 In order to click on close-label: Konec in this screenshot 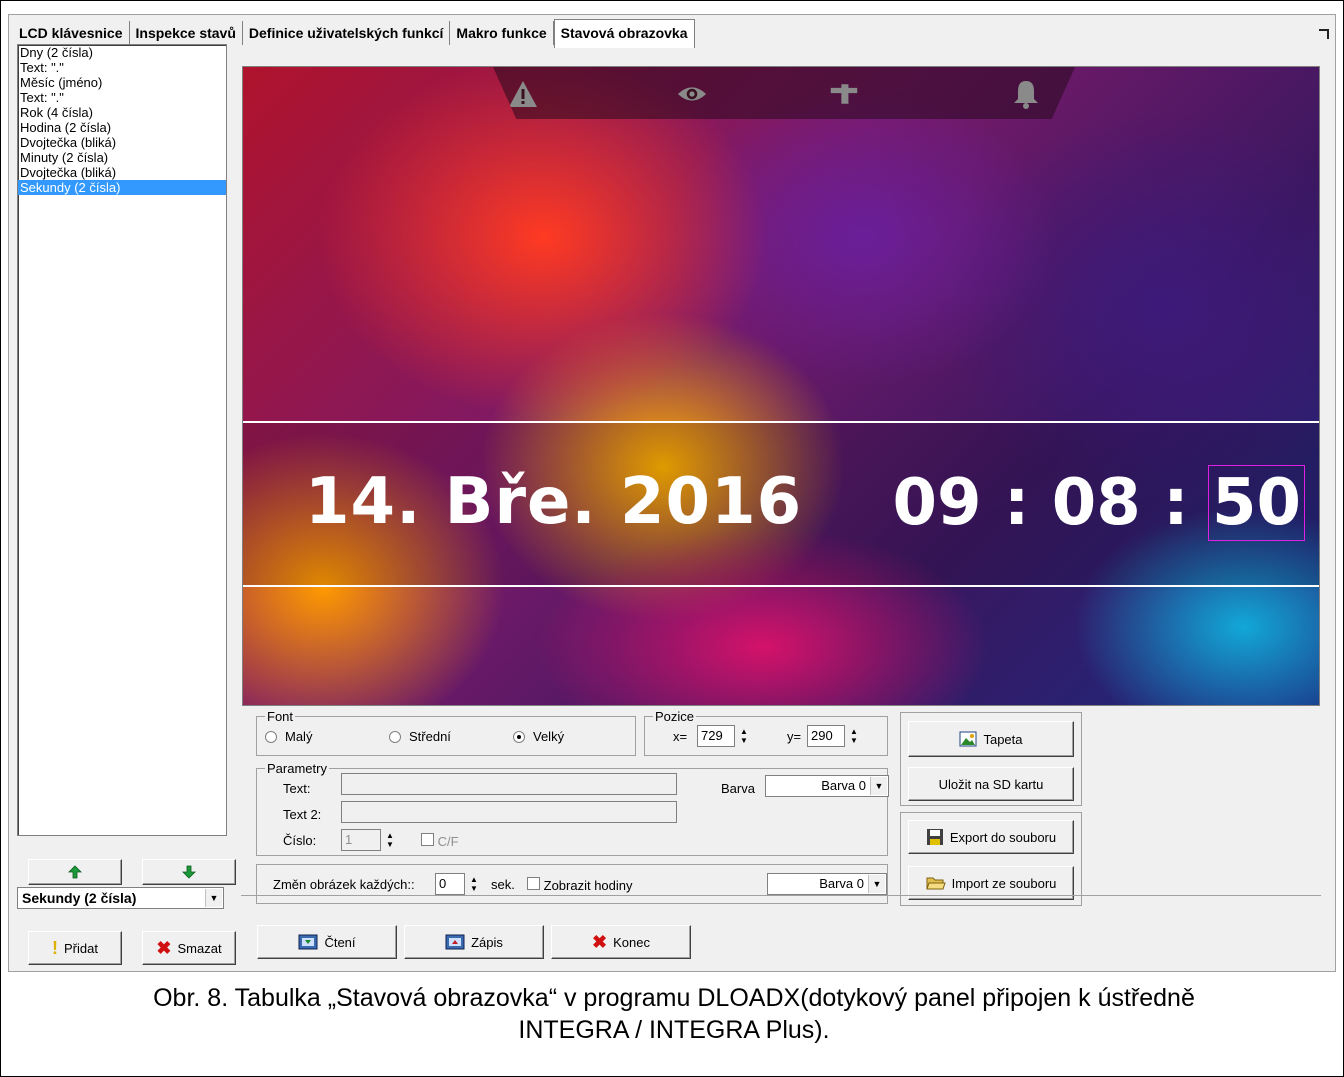, I will do `click(631, 942)`.